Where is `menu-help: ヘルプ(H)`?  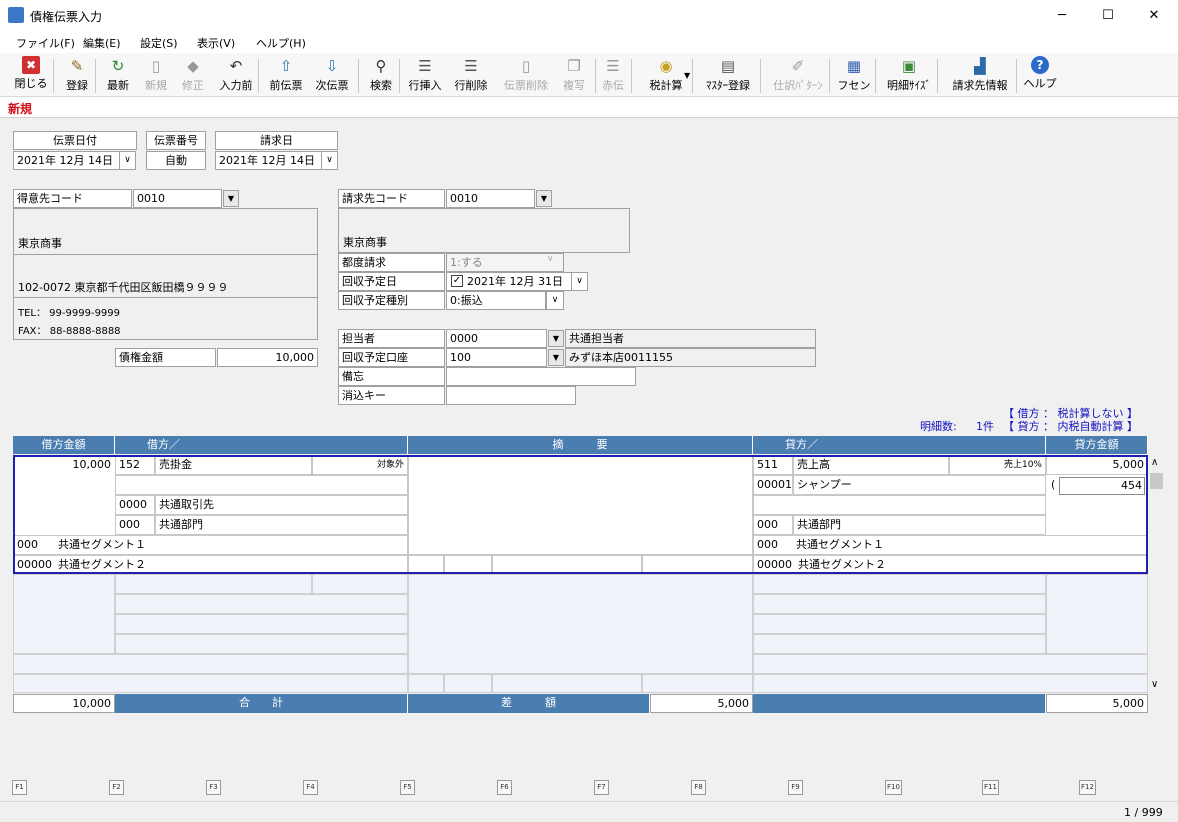
menu-help: ヘルプ(H) is located at coordinates (281, 43).